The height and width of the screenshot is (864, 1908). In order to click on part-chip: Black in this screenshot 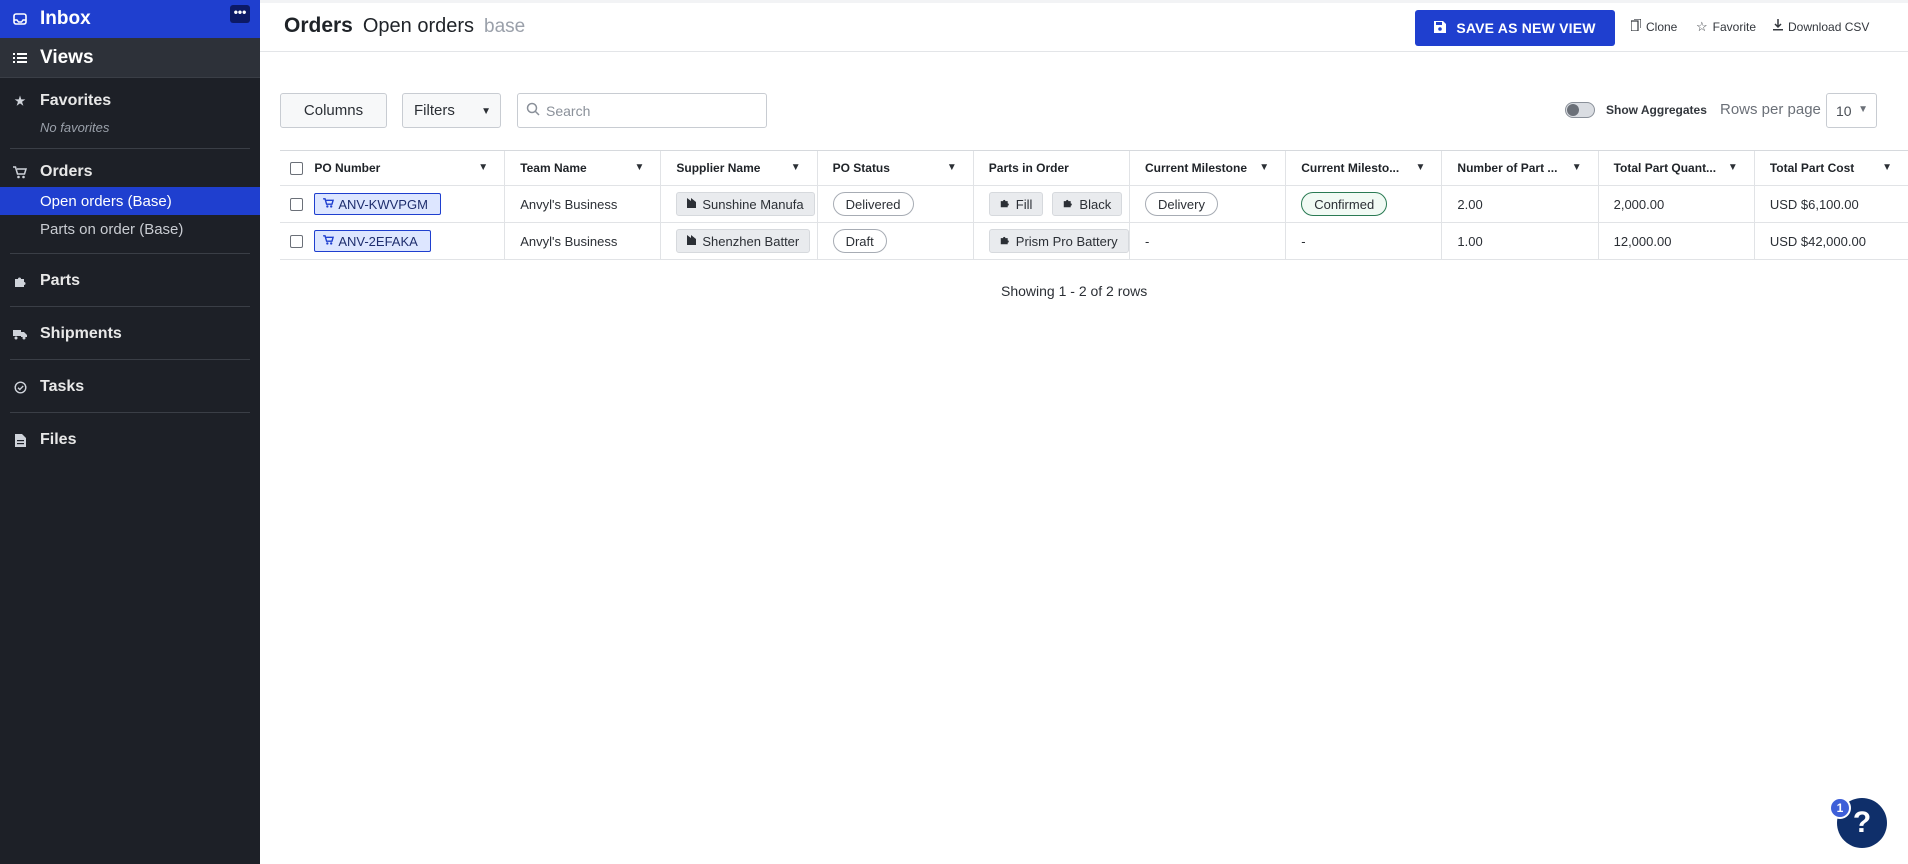, I will do `click(1087, 204)`.